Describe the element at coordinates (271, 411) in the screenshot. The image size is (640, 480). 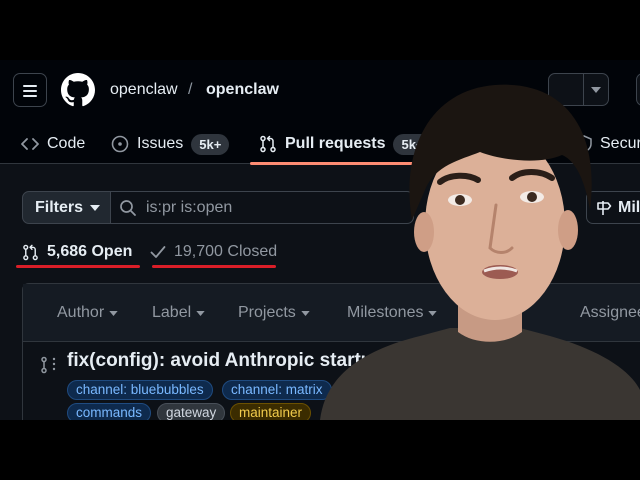
I see `pr-label: maintainer` at that location.